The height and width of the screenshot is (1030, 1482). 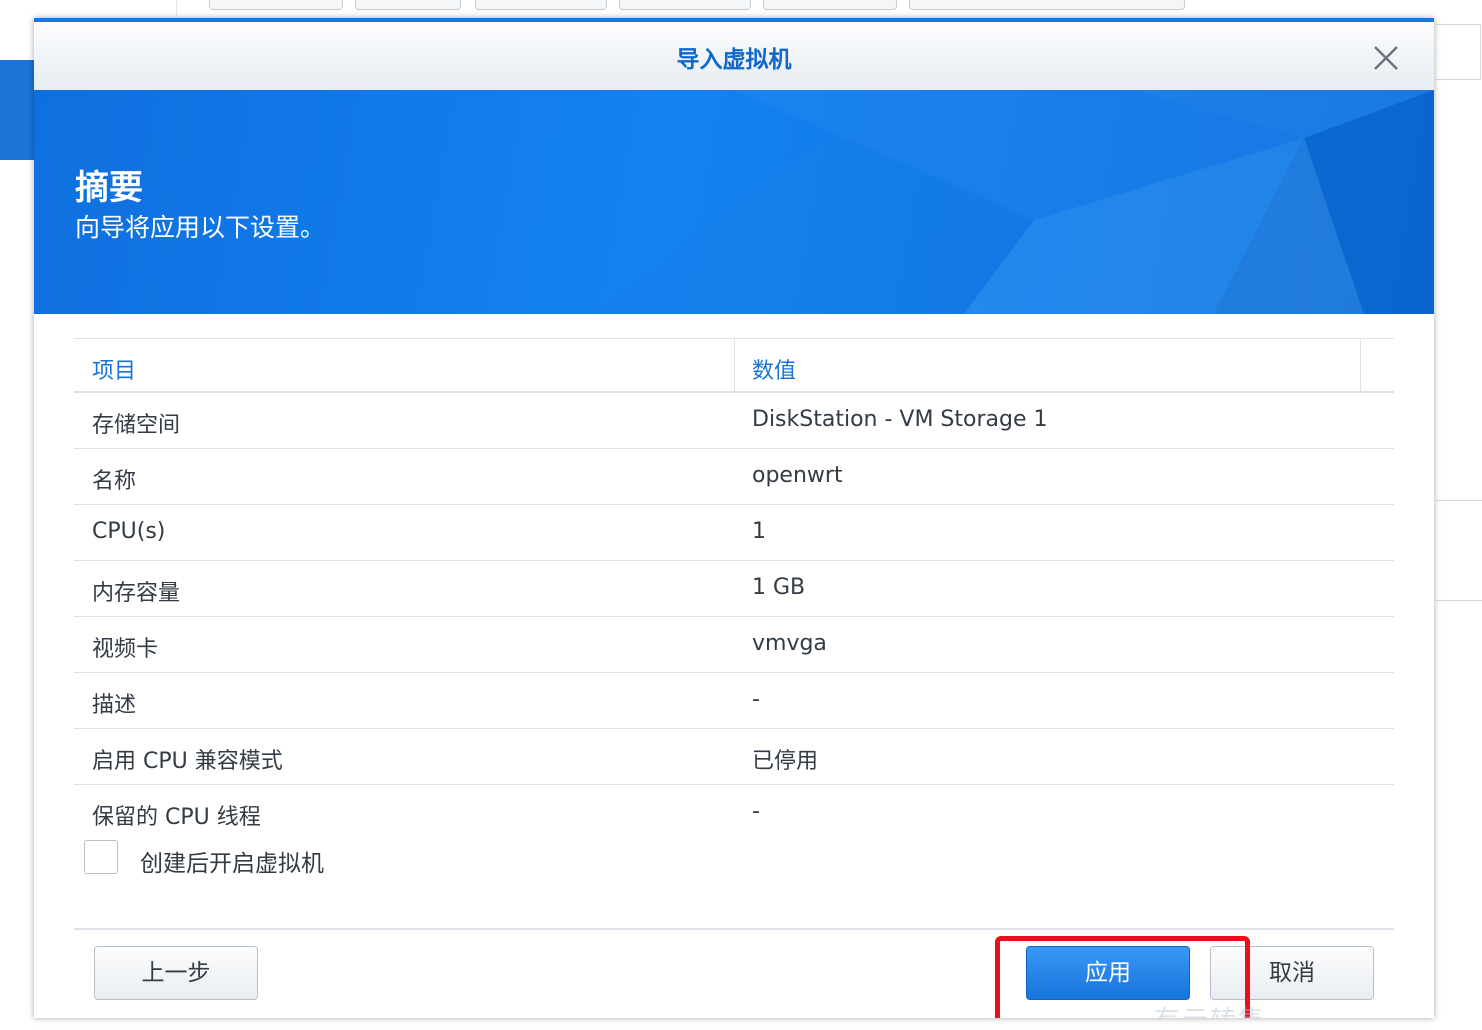 What do you see at coordinates (734, 589) in the screenshot?
I see `table-row: 内存容量 1 GB` at bounding box center [734, 589].